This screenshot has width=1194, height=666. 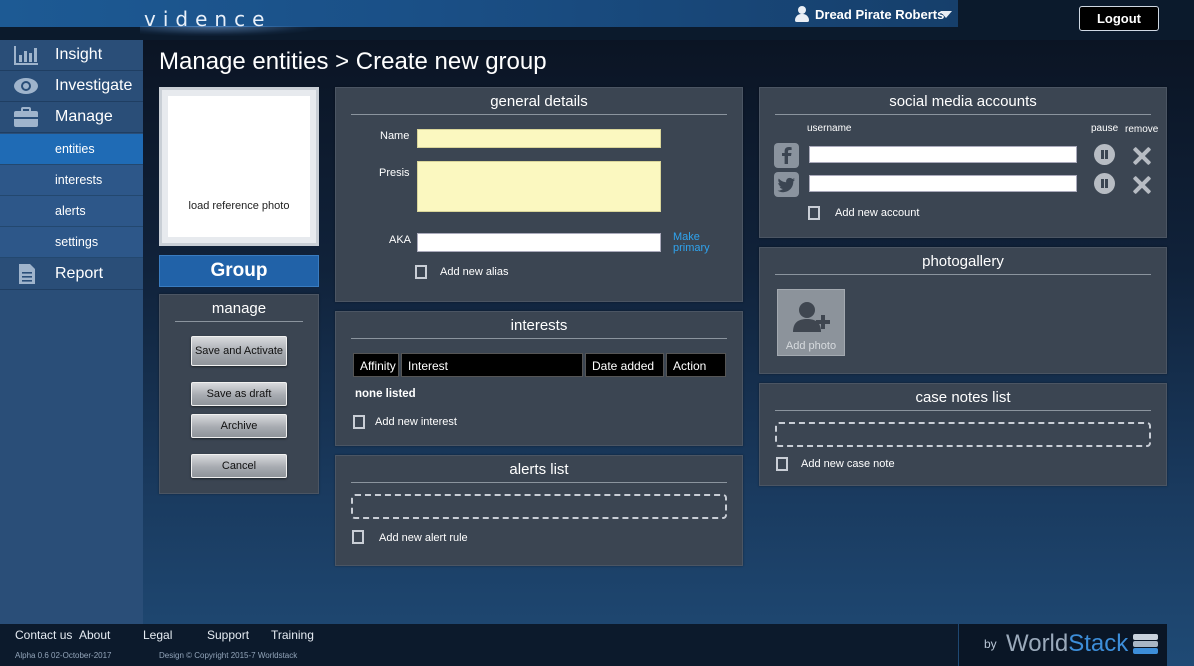 I want to click on column-header-action: Action, so click(x=696, y=365).